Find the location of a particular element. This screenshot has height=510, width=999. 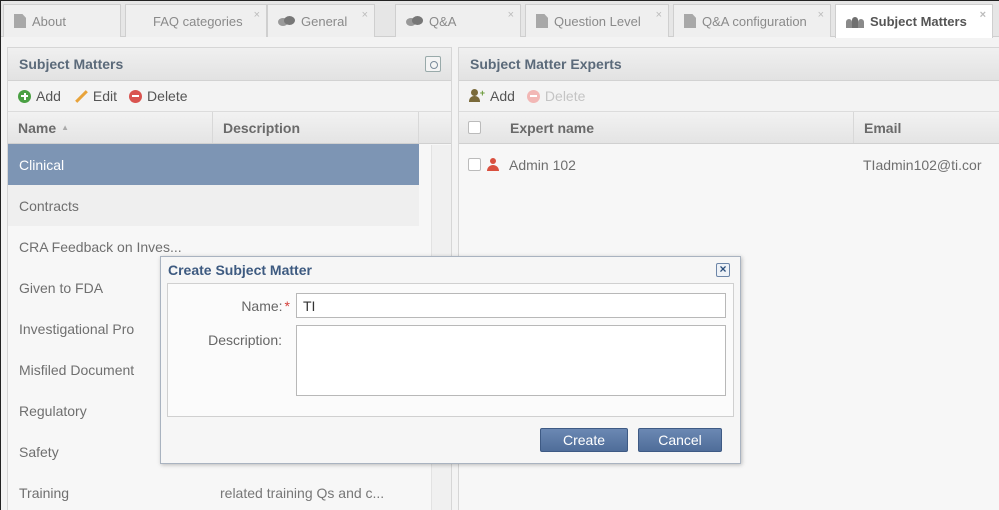

select-all-cell is located at coordinates (480, 127).